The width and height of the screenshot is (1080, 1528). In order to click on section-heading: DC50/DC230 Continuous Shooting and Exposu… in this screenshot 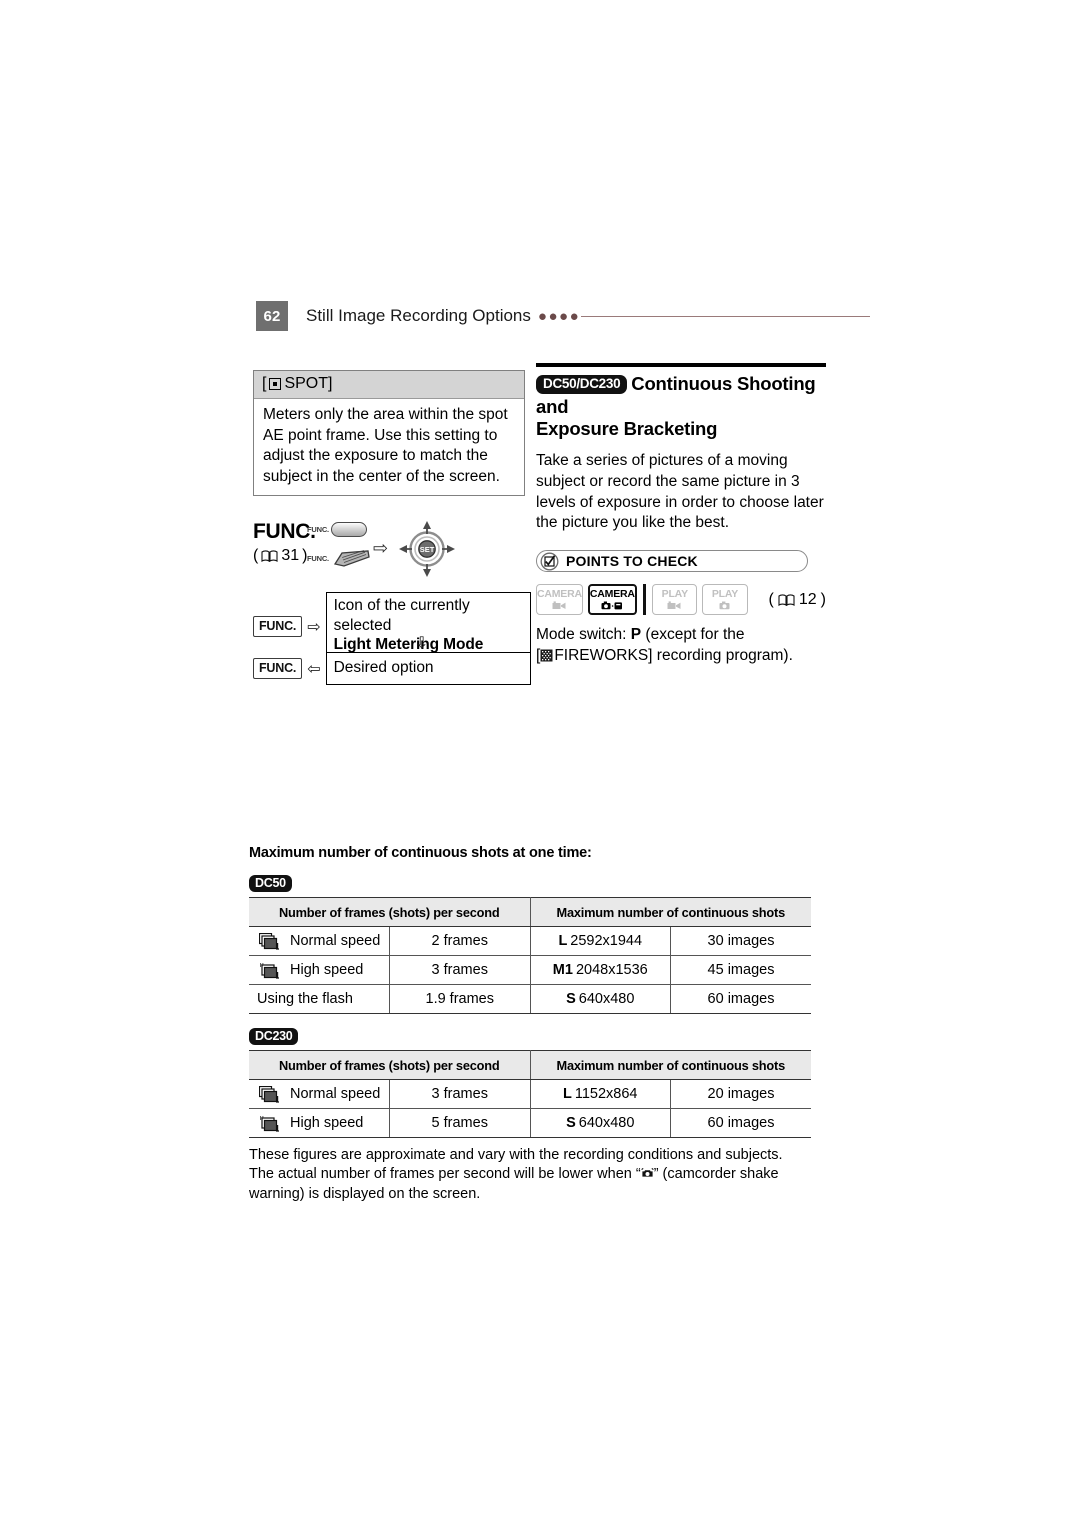, I will do `click(681, 407)`.